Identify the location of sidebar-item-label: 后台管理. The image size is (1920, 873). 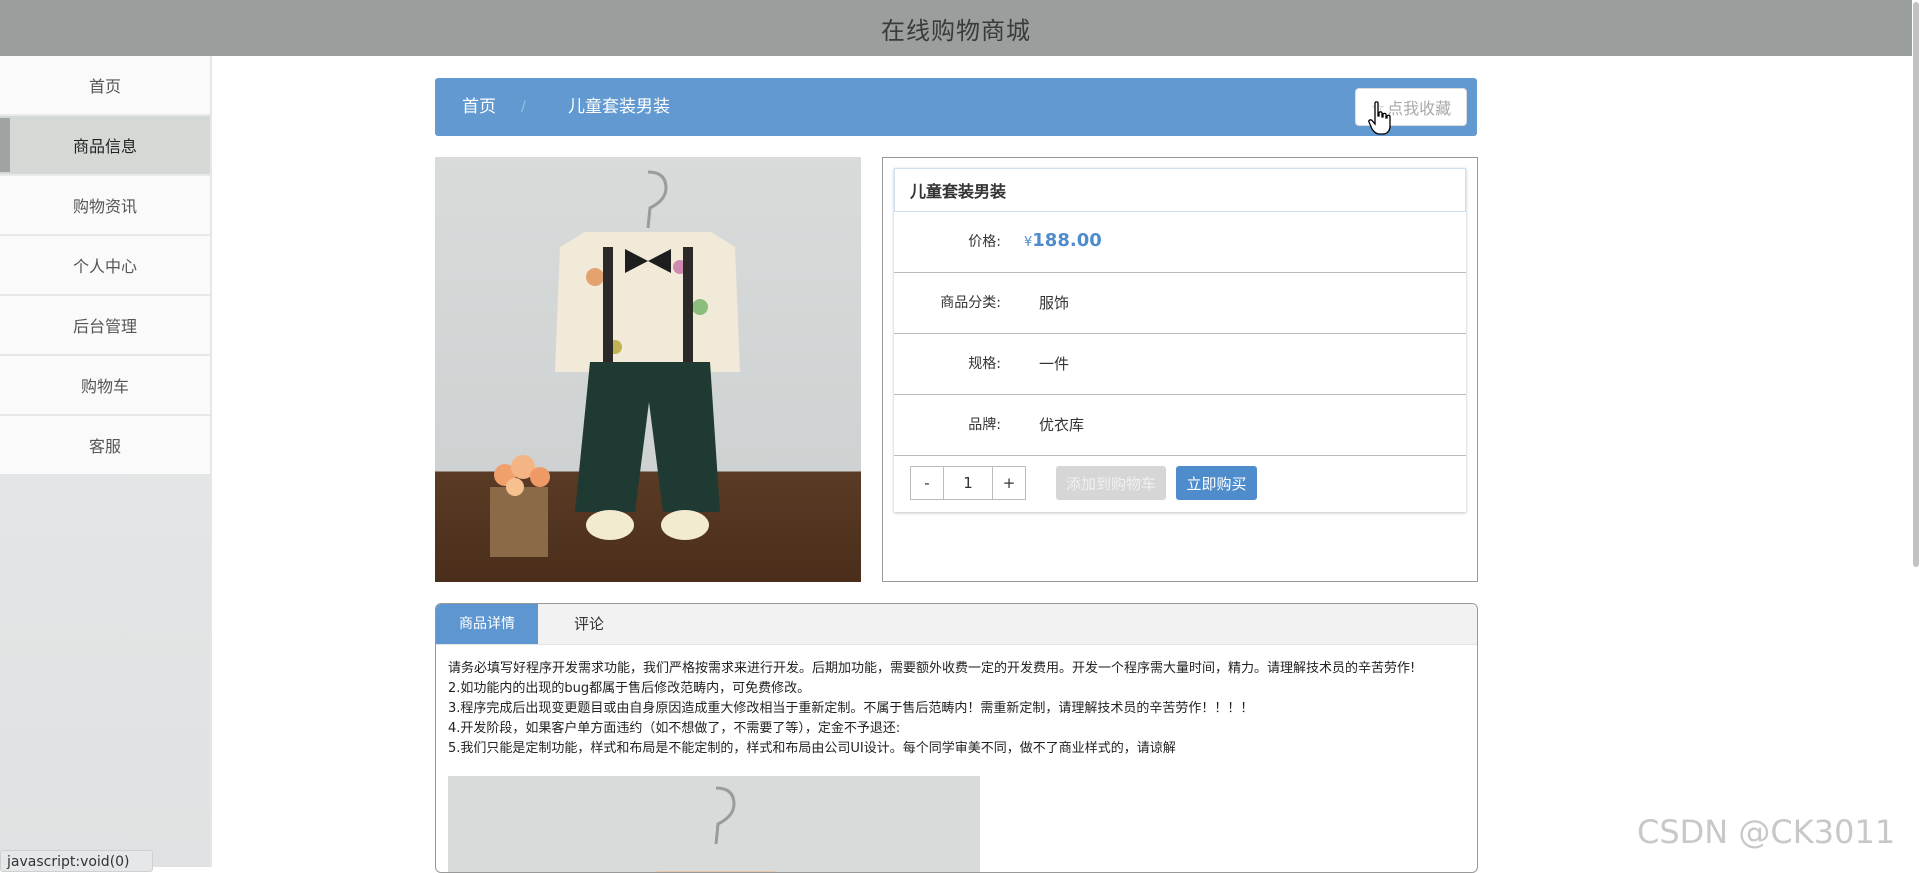
(104, 326).